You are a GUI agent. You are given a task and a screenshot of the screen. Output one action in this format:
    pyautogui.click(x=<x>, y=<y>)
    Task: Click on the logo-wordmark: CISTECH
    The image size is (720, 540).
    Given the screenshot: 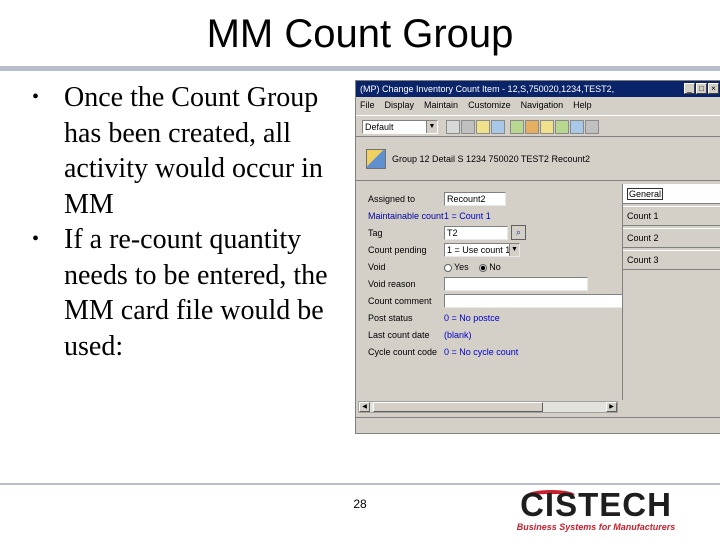 What is the action you would take?
    pyautogui.click(x=596, y=504)
    